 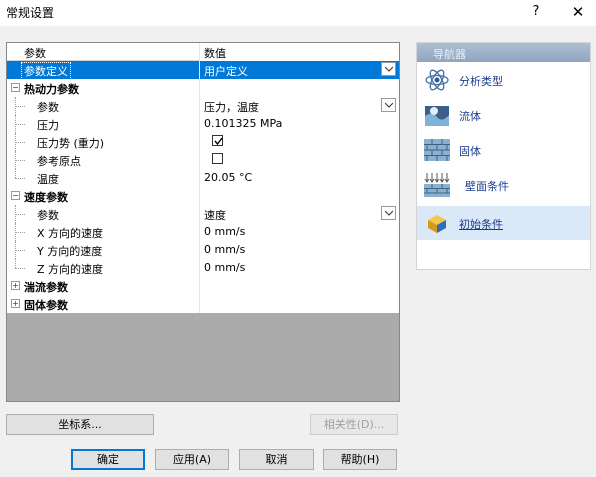 I want to click on row-velocity-x: X 方向的速度 0 mm/s, so click(x=203, y=232).